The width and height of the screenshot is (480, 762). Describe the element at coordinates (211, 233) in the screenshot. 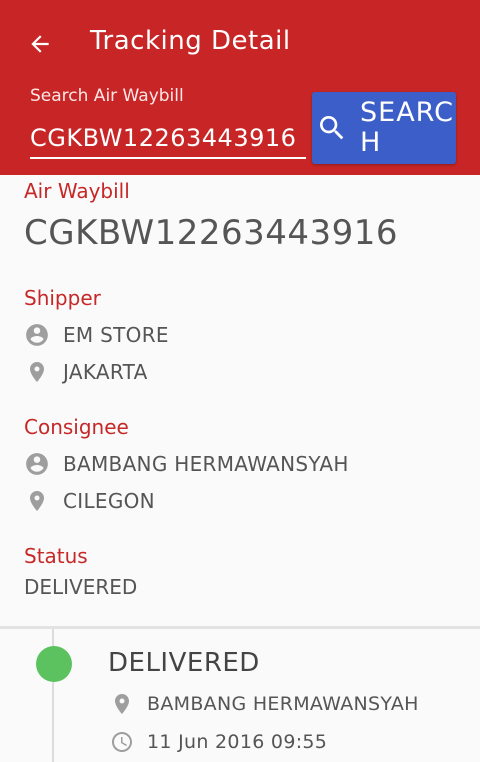

I see `air-waybill-value: CGKBW12263443916` at that location.